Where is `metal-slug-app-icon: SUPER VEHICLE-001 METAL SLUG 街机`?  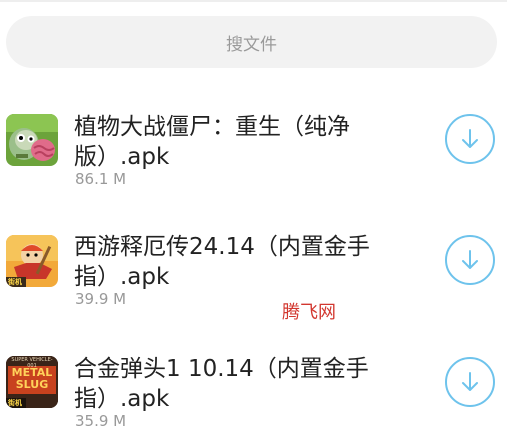
metal-slug-app-icon: SUPER VEHICLE-001 METAL SLUG 街机 is located at coordinates (32, 382).